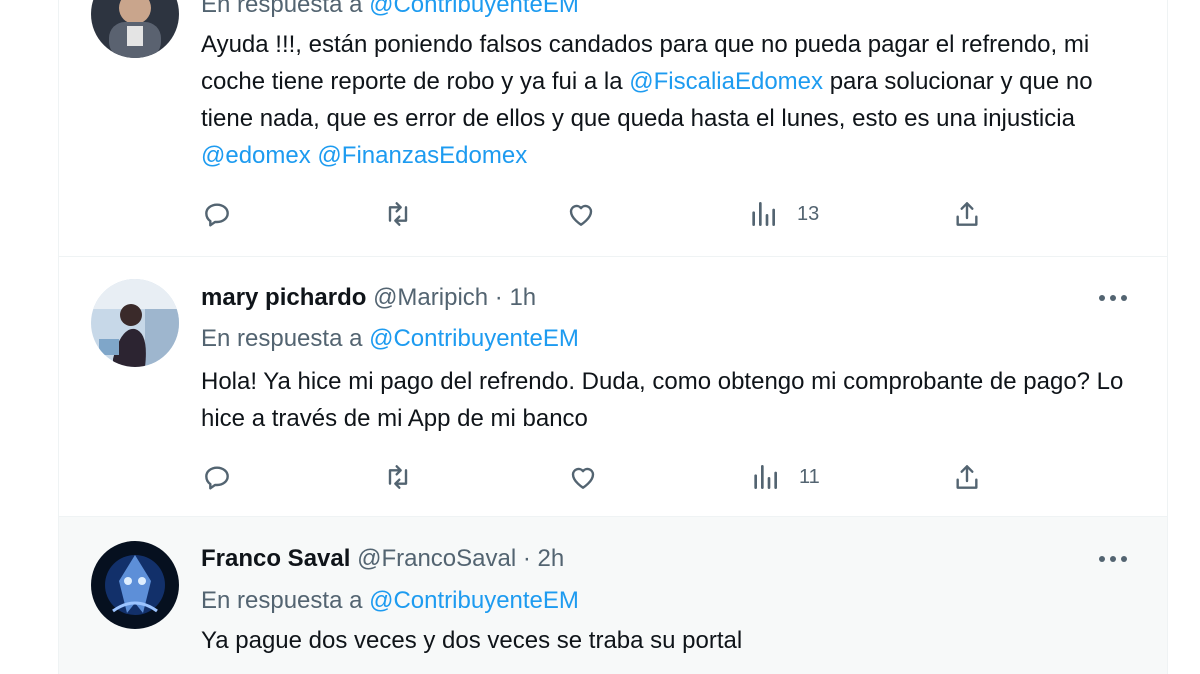  I want to click on user-handle: @Maripich, so click(430, 297).